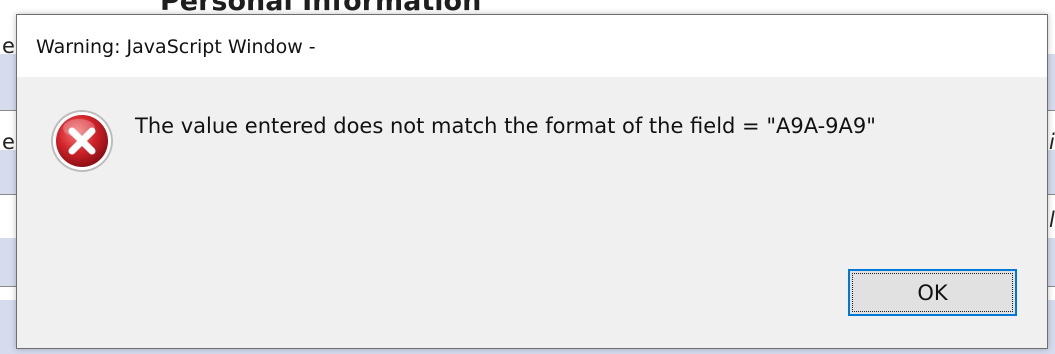 Image resolution: width=1055 pixels, height=354 pixels. I want to click on background-label-fragment: l, so click(1052, 220).